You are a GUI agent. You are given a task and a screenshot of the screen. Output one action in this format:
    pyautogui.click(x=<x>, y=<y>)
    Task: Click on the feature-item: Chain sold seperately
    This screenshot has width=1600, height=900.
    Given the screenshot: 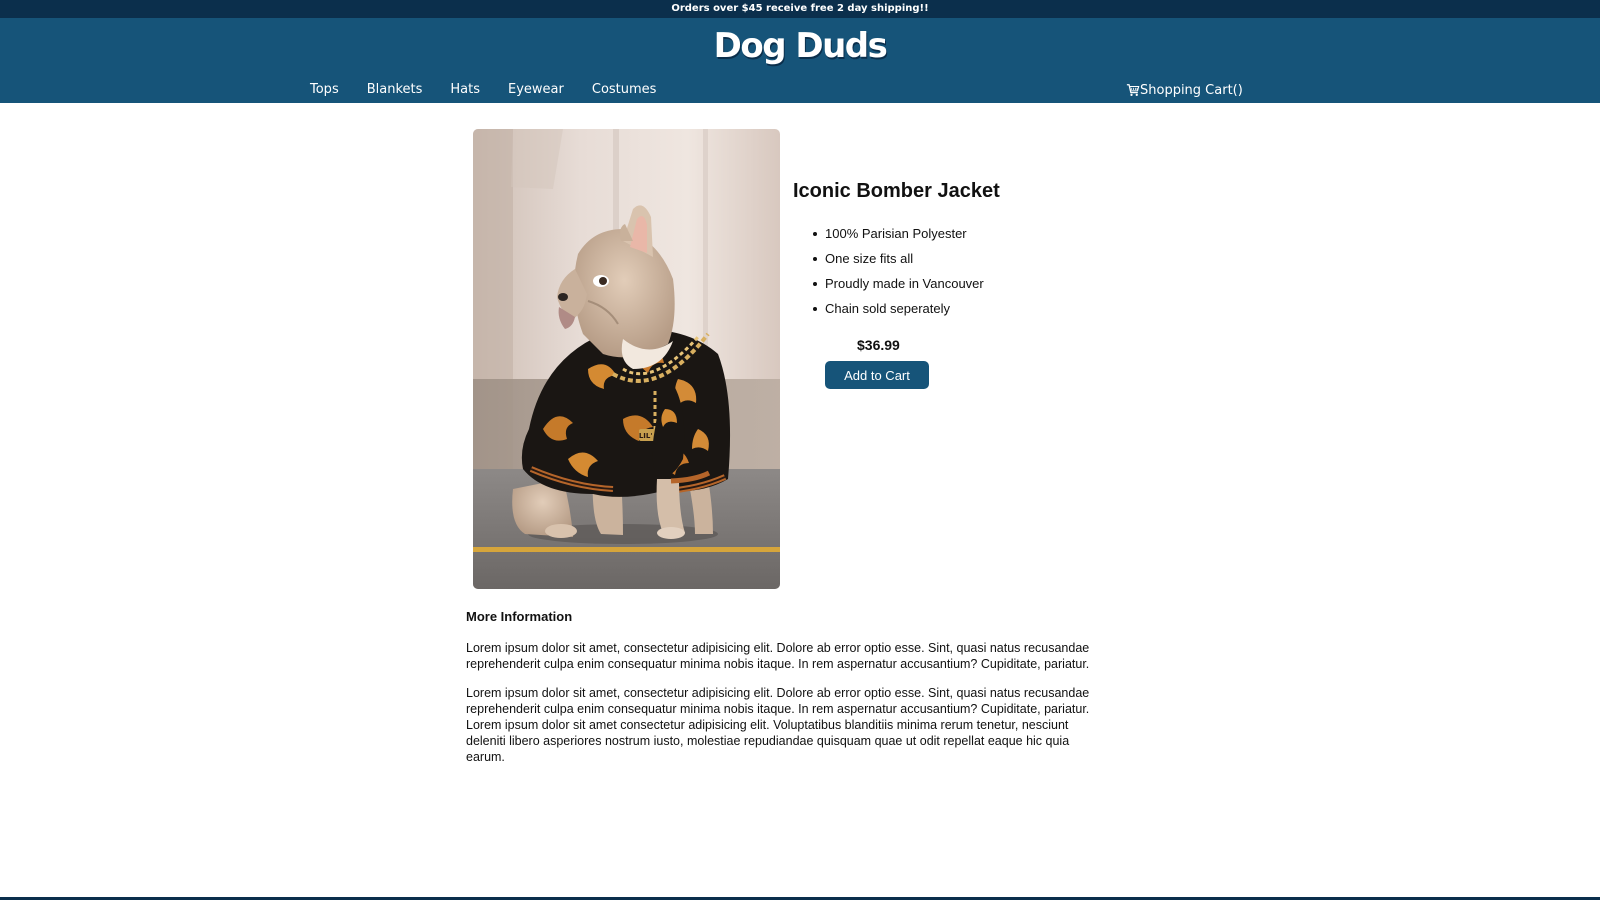 What is the action you would take?
    pyautogui.click(x=963, y=308)
    